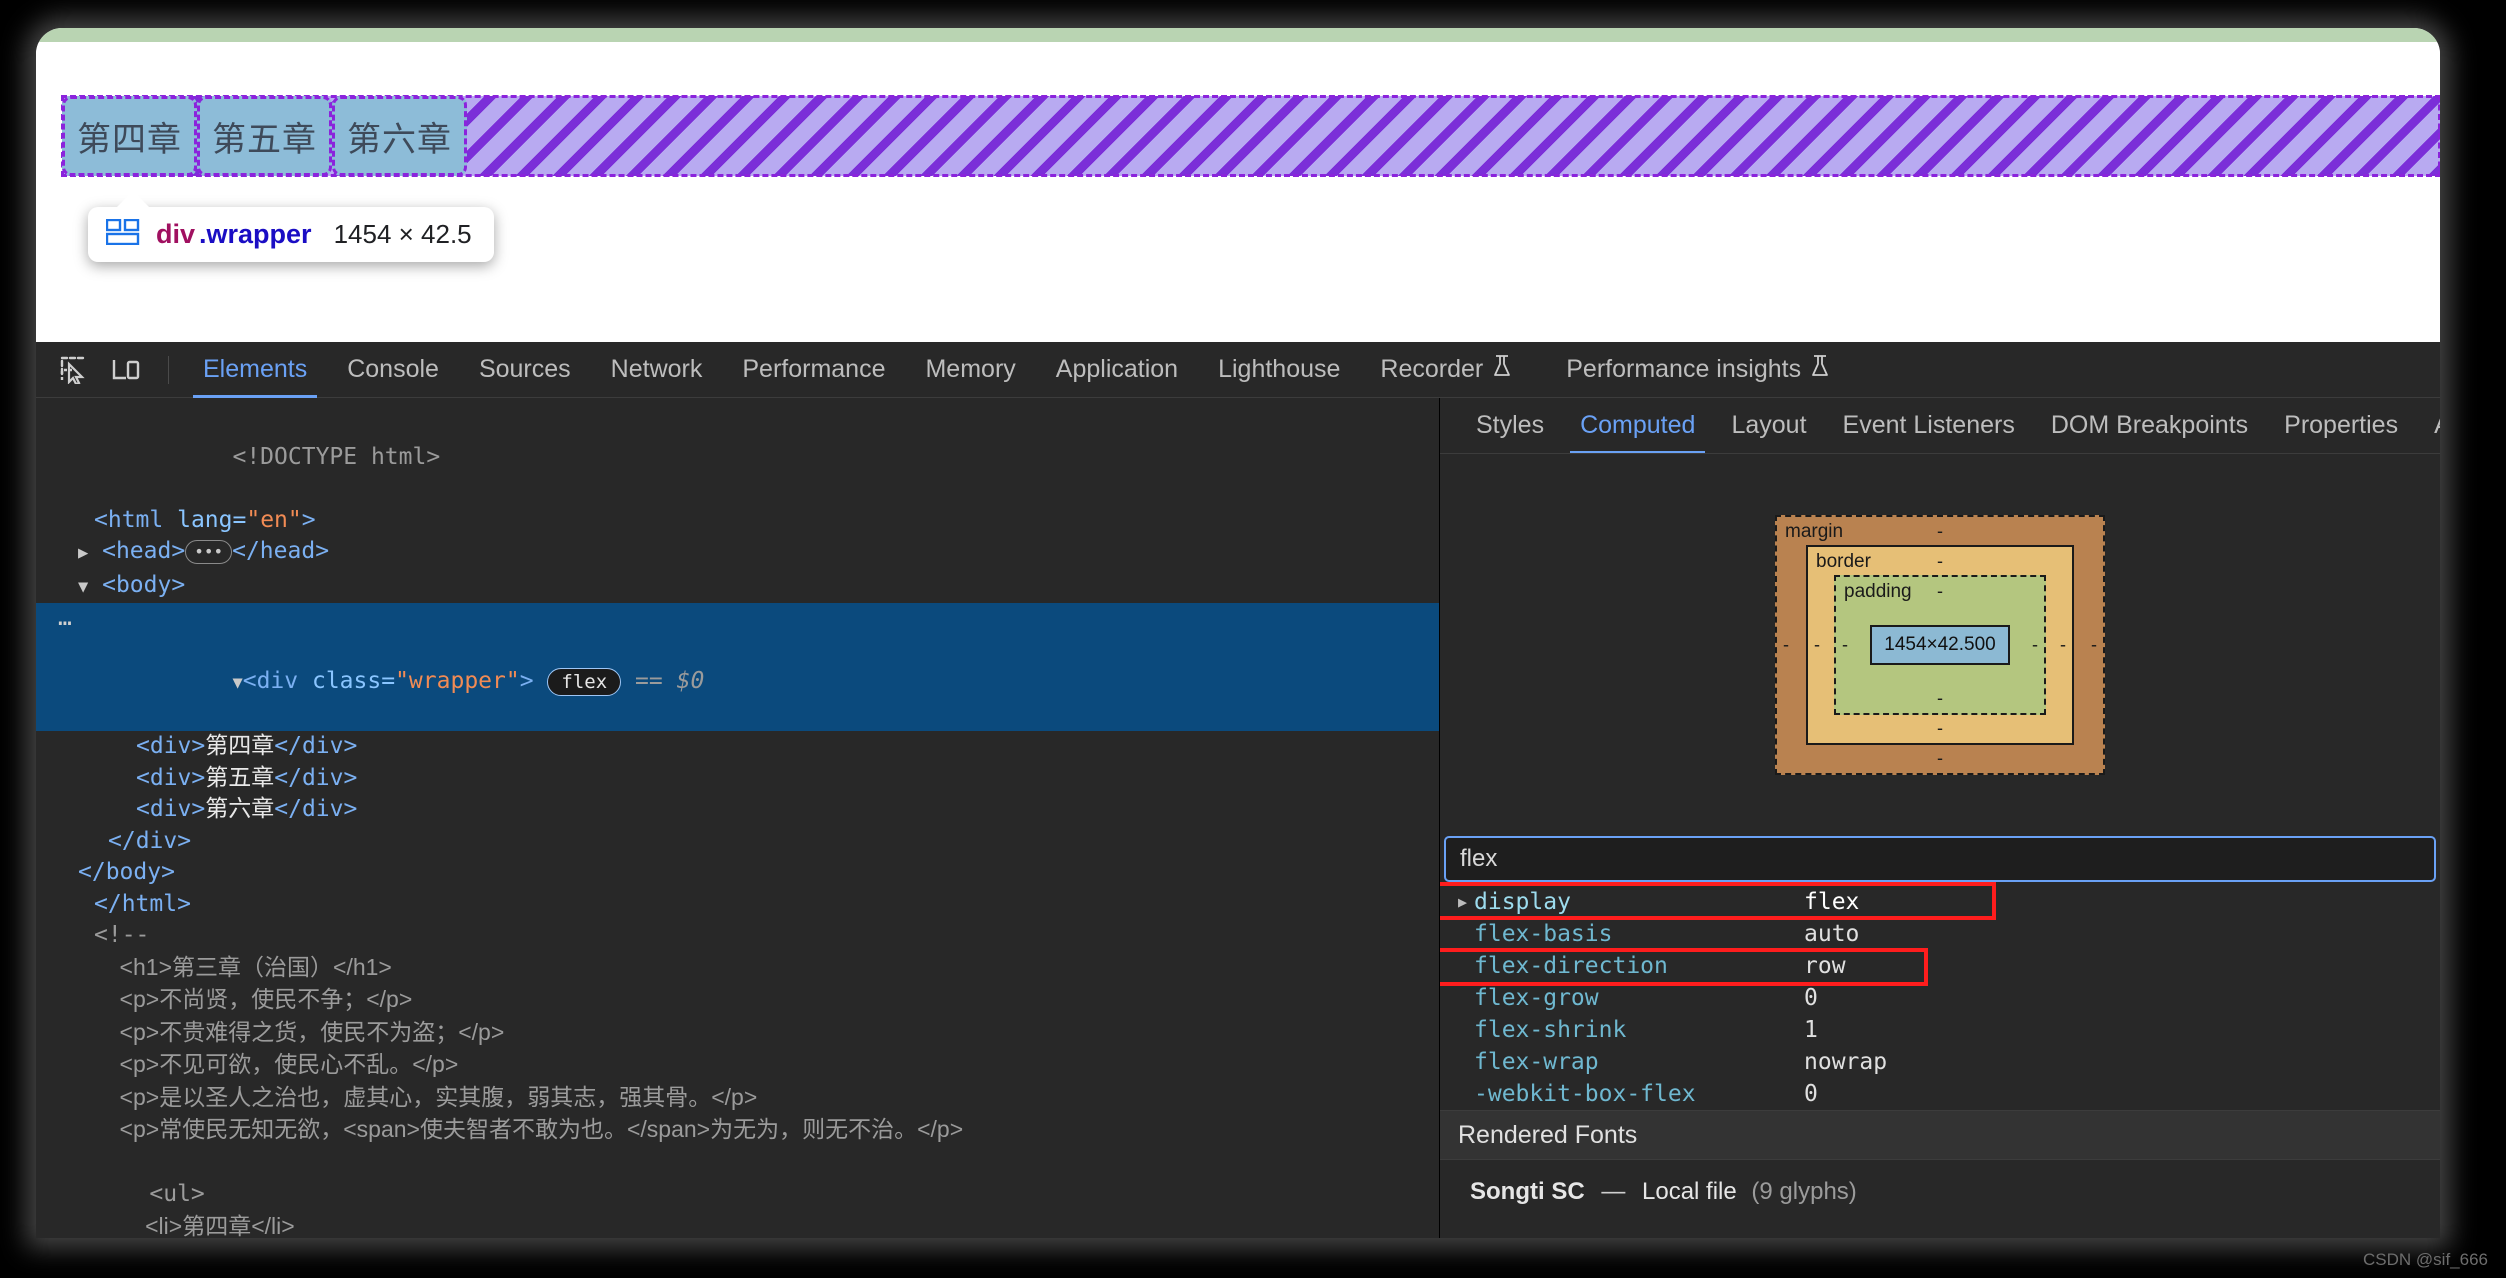  What do you see at coordinates (212, 519) in the screenshot?
I see `attr-name: lang=` at bounding box center [212, 519].